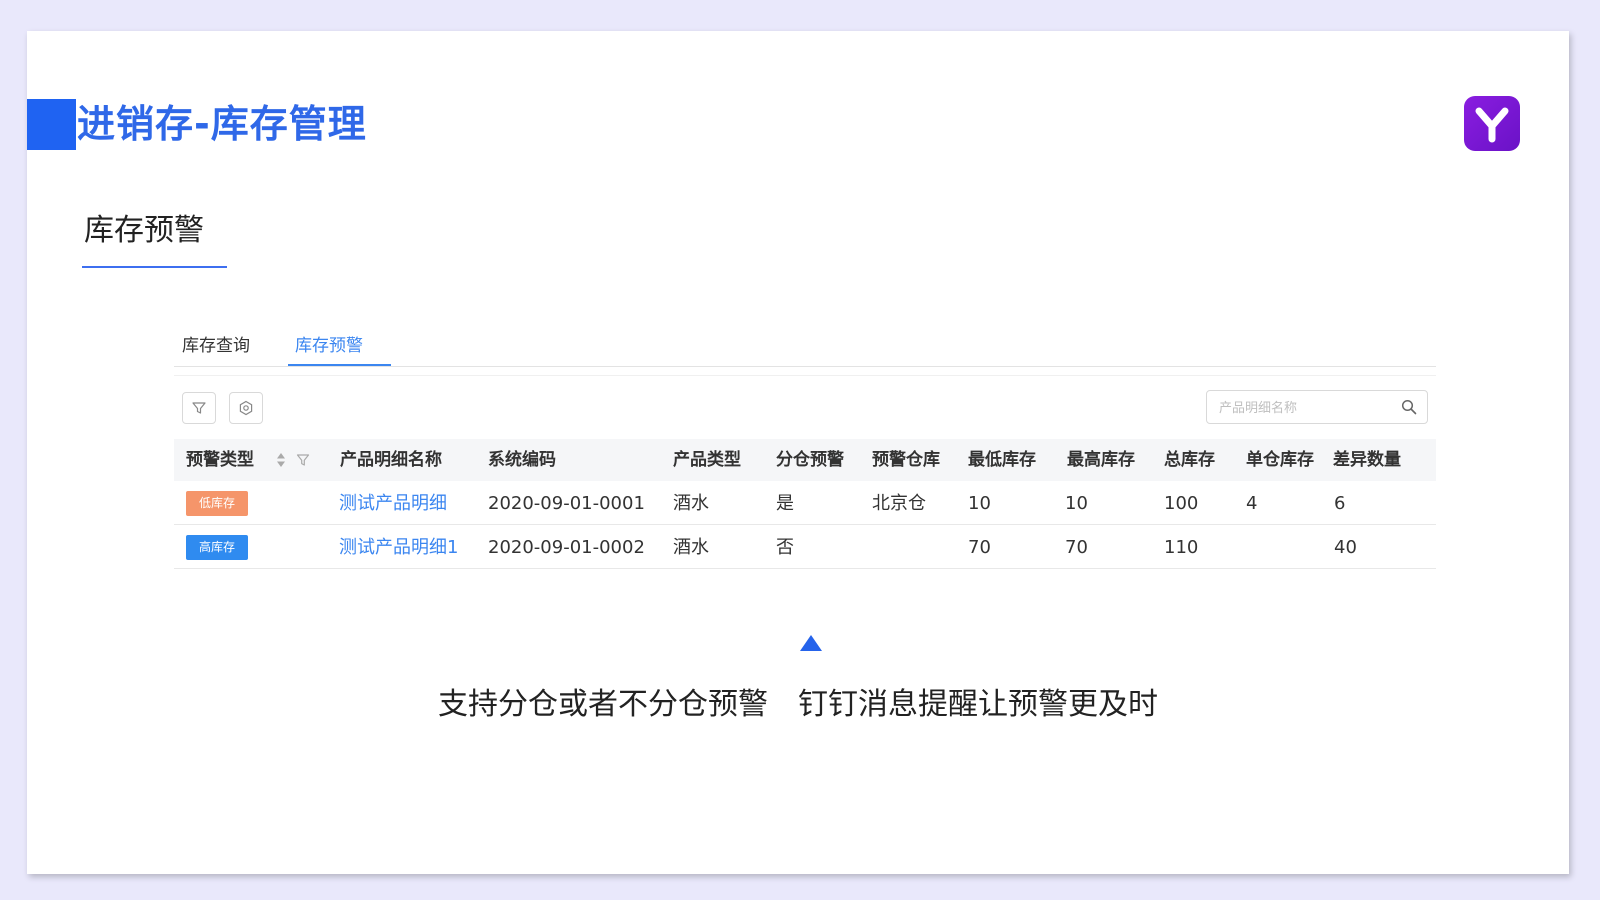 Image resolution: width=1600 pixels, height=900 pixels. What do you see at coordinates (1189, 460) in the screenshot?
I see `col-total-stock: 总库存` at bounding box center [1189, 460].